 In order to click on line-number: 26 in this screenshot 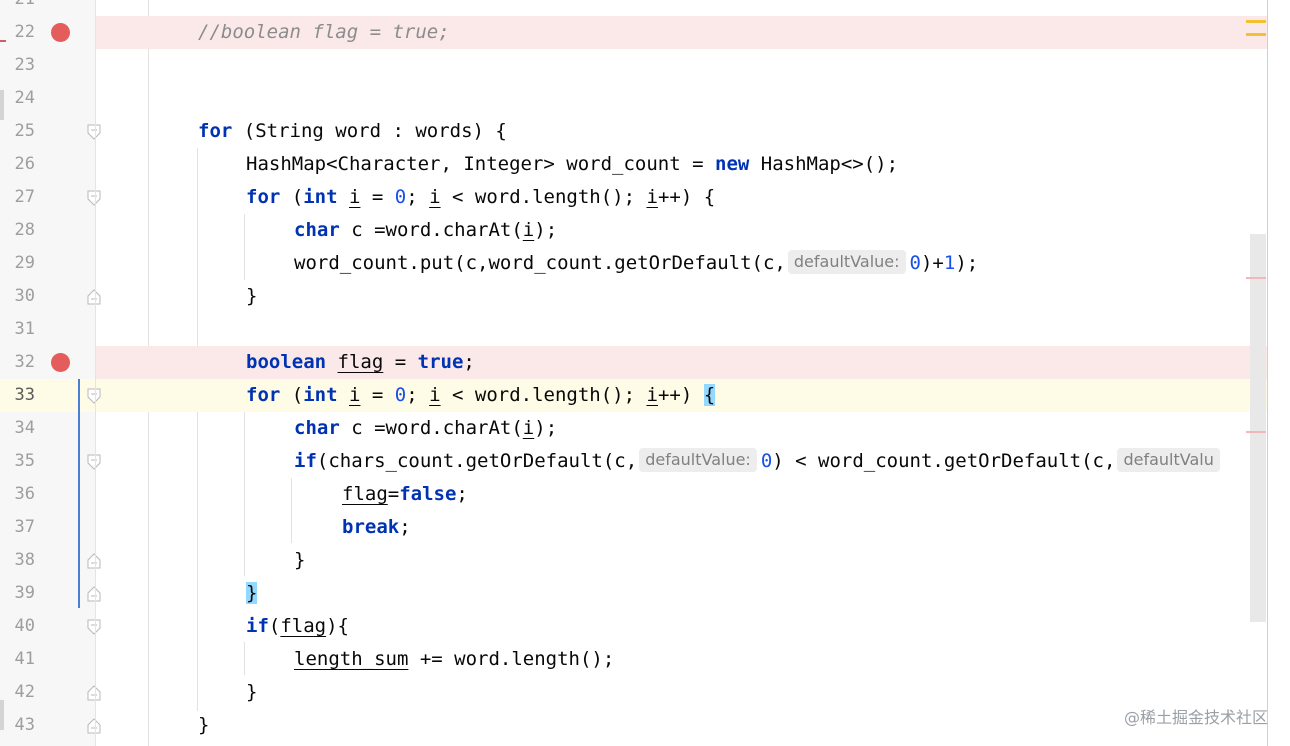, I will do `click(24, 164)`.